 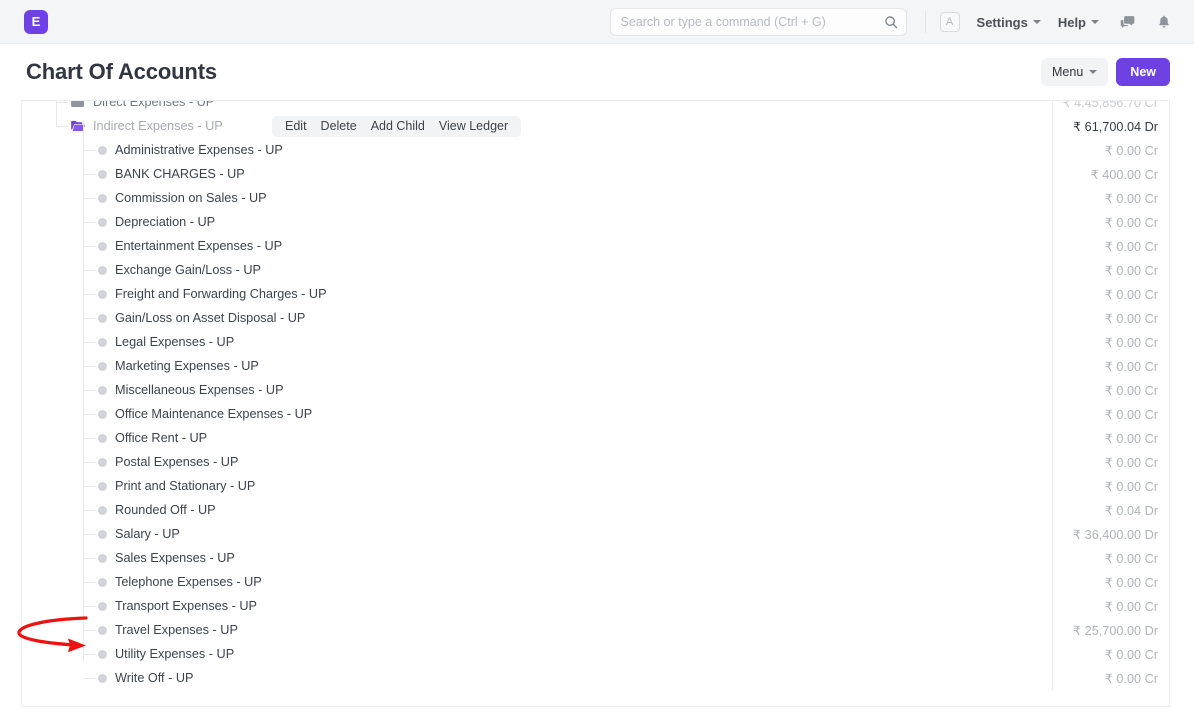 What do you see at coordinates (595, 606) in the screenshot?
I see `tree-row: Transport Expenses - UP ₹ 0.00 Cr` at bounding box center [595, 606].